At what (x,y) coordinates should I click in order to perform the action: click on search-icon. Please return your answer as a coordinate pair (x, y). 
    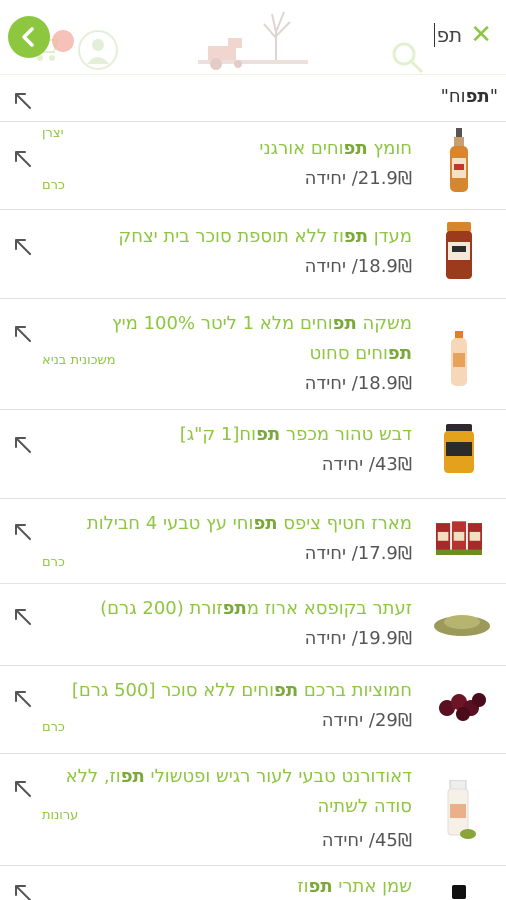
    Looking at the image, I should click on (408, 58).